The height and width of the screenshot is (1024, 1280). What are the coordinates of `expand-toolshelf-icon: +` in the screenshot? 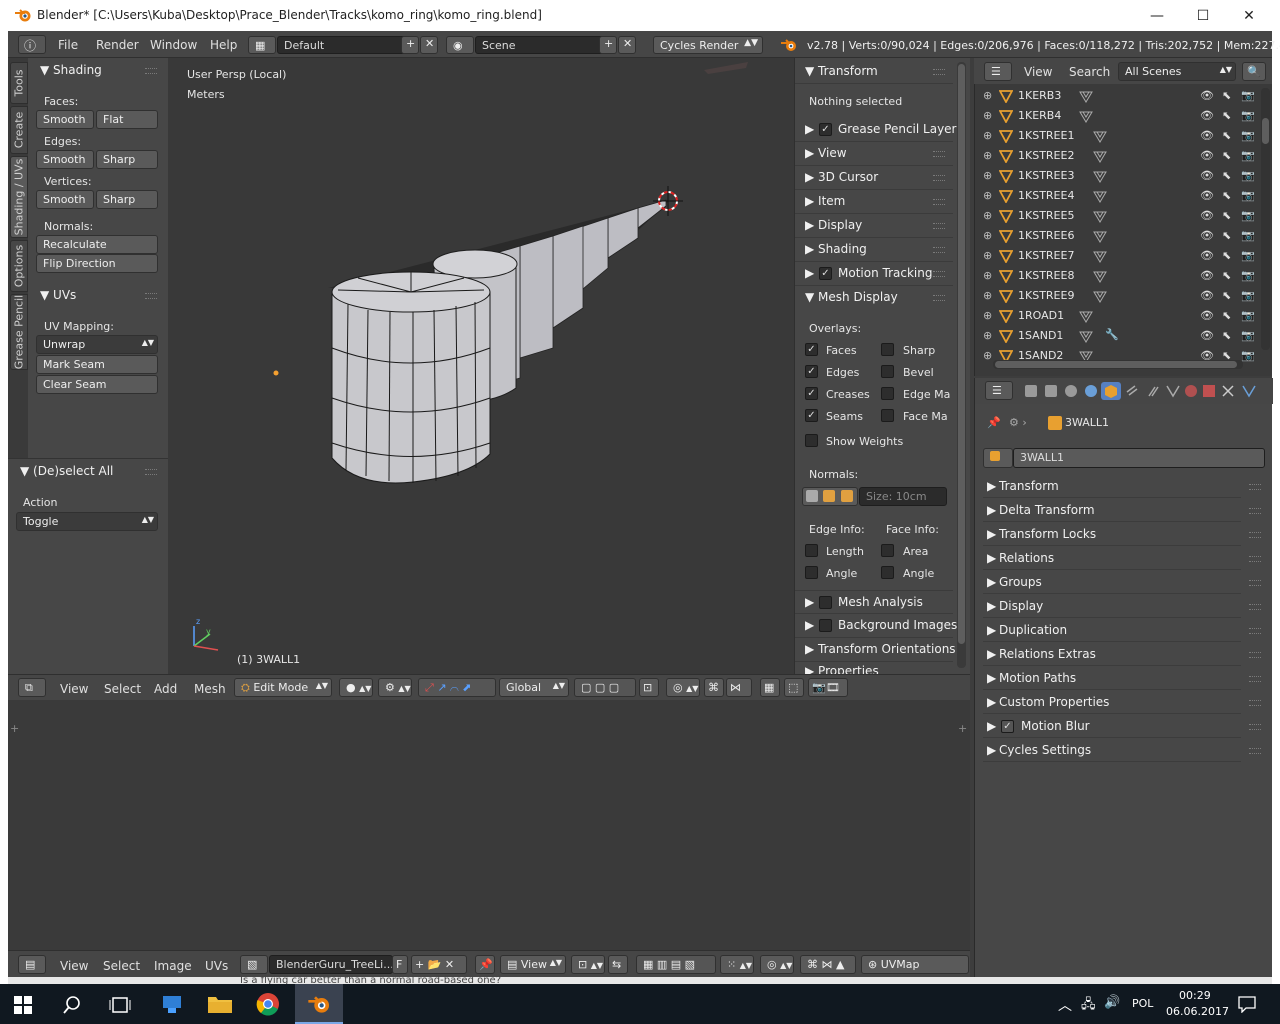 It's located at (14, 728).